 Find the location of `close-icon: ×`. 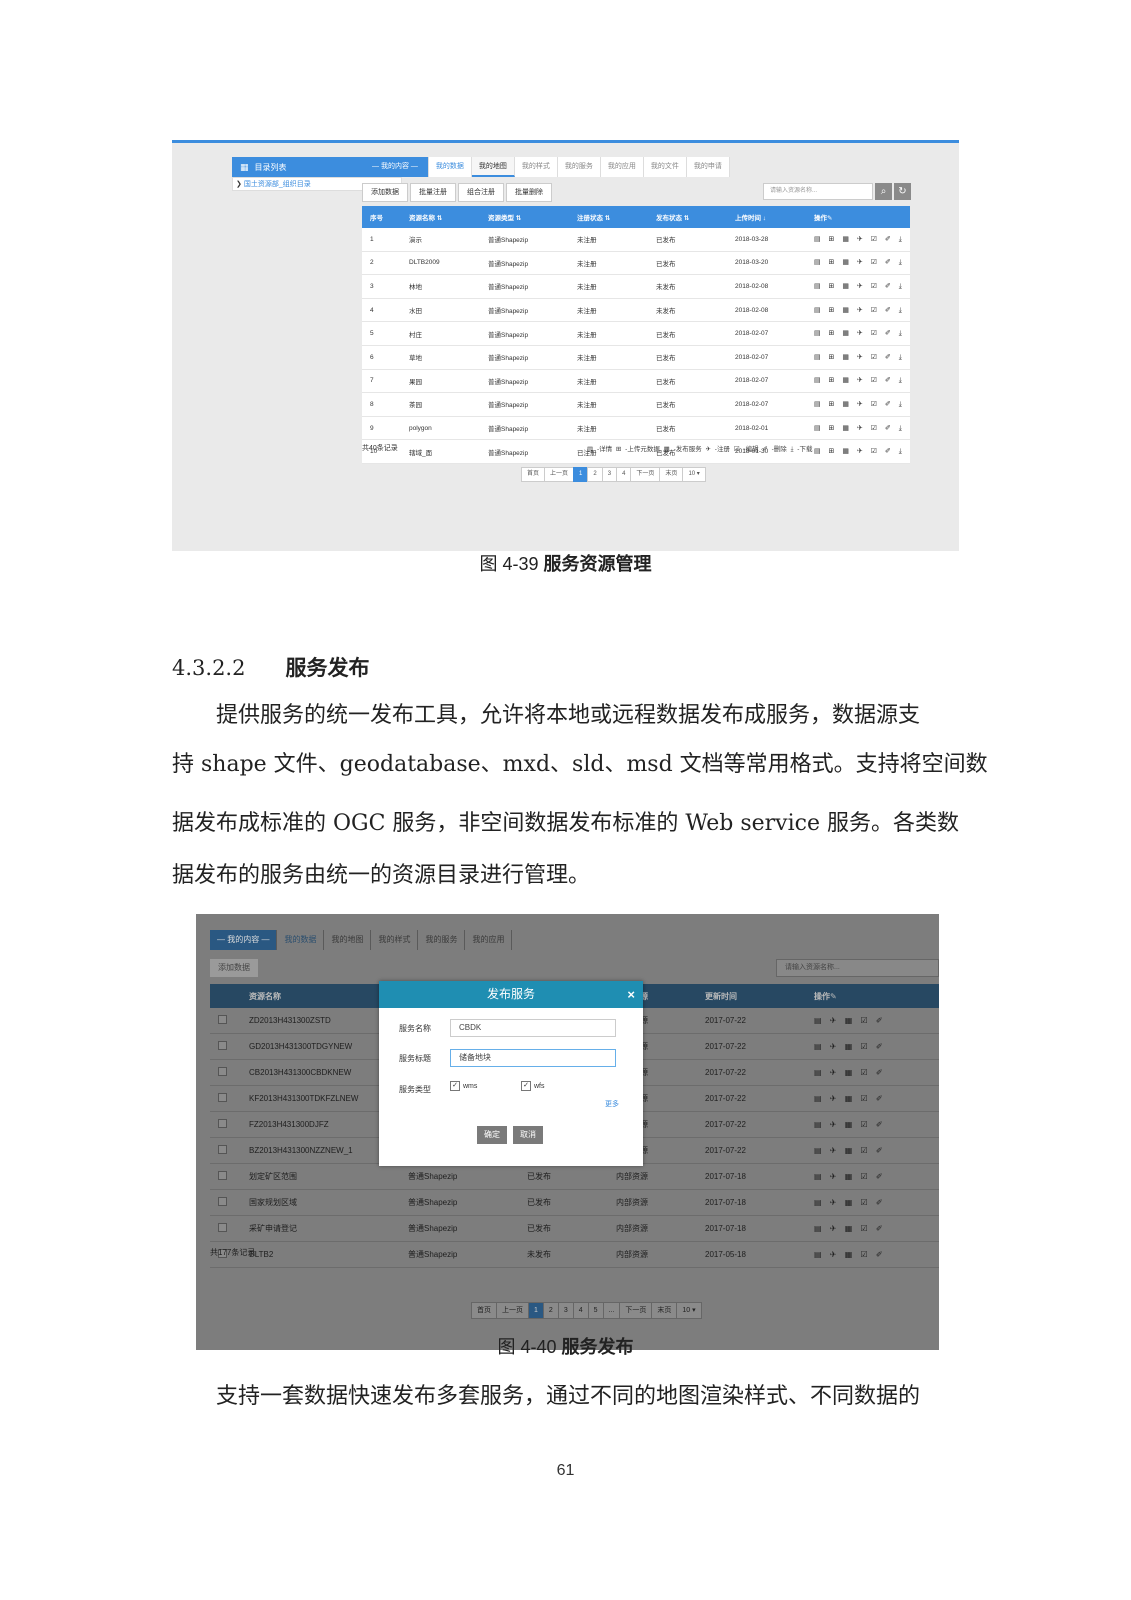

close-icon: × is located at coordinates (631, 994).